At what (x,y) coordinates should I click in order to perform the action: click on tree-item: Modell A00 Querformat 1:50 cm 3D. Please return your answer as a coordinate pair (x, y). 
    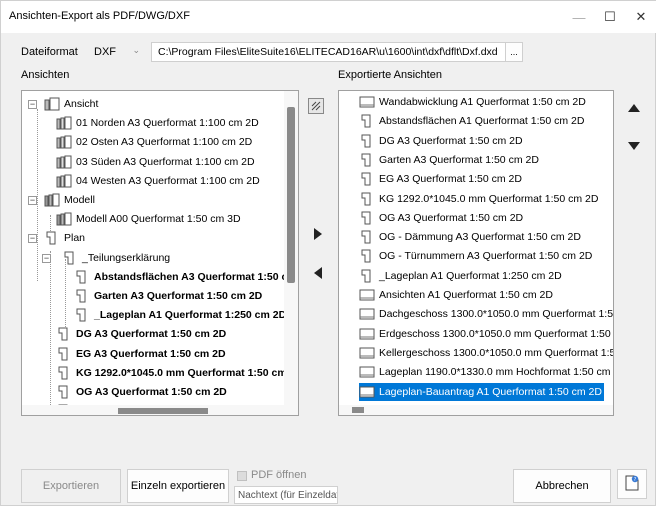
    Looking at the image, I should click on (148, 219).